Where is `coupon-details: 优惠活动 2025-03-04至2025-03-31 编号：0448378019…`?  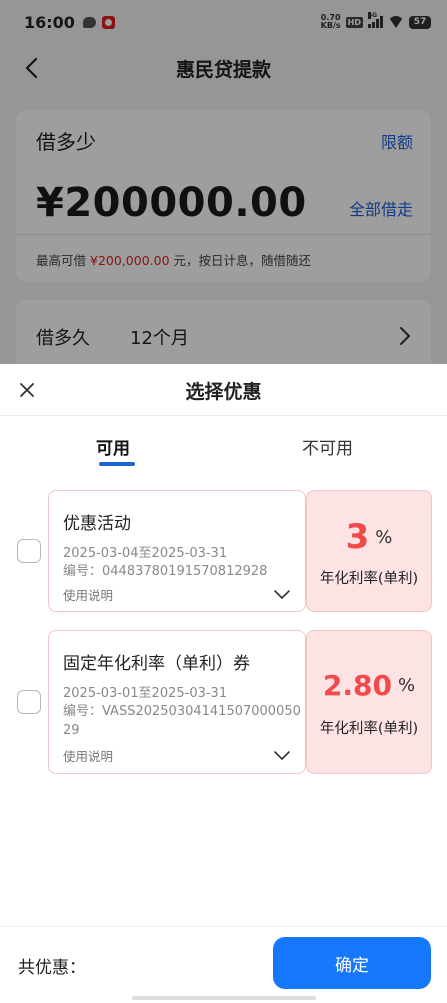
coupon-details: 优惠活动 2025-03-04至2025-03-31 编号：0448378019… is located at coordinates (177, 551).